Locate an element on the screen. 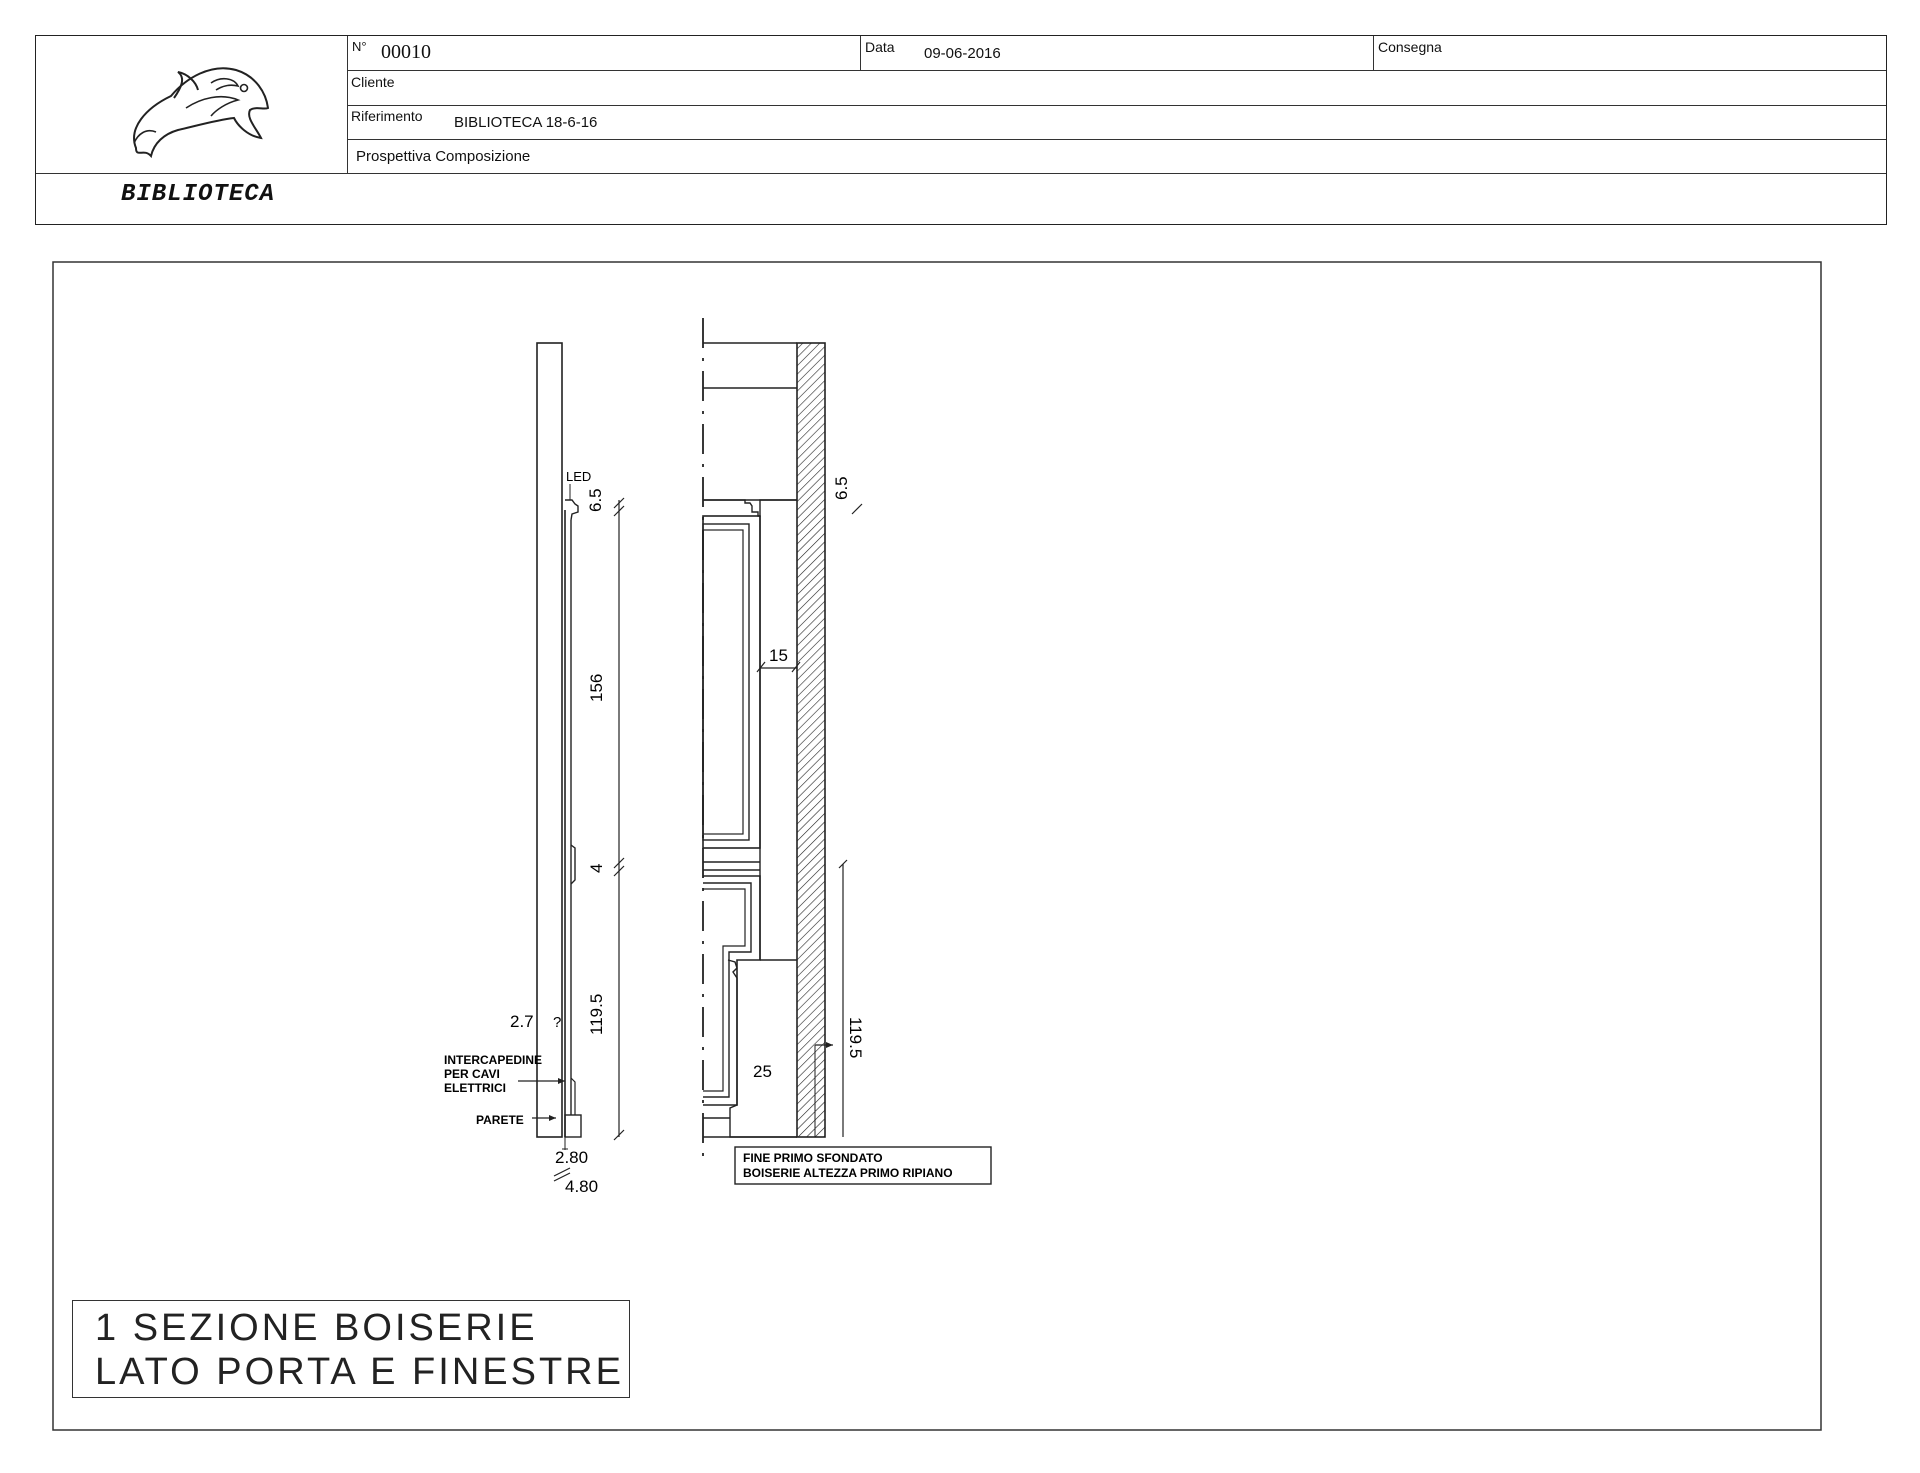  dim-bottom-1: 2.80 is located at coordinates (571, 1157).